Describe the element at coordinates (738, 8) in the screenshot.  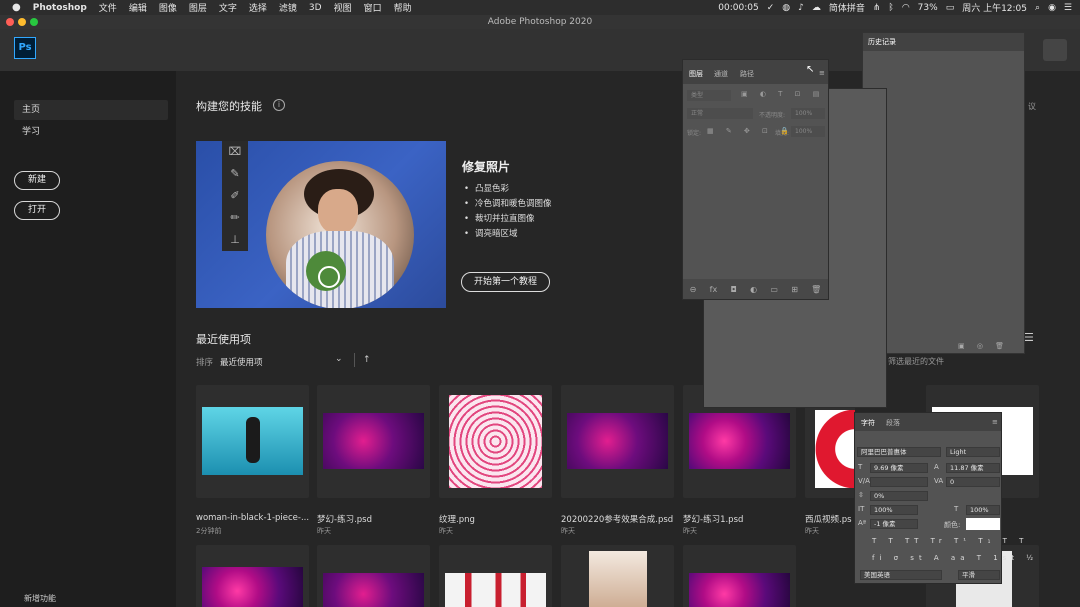
I see `timer-text: 00:00:05` at that location.